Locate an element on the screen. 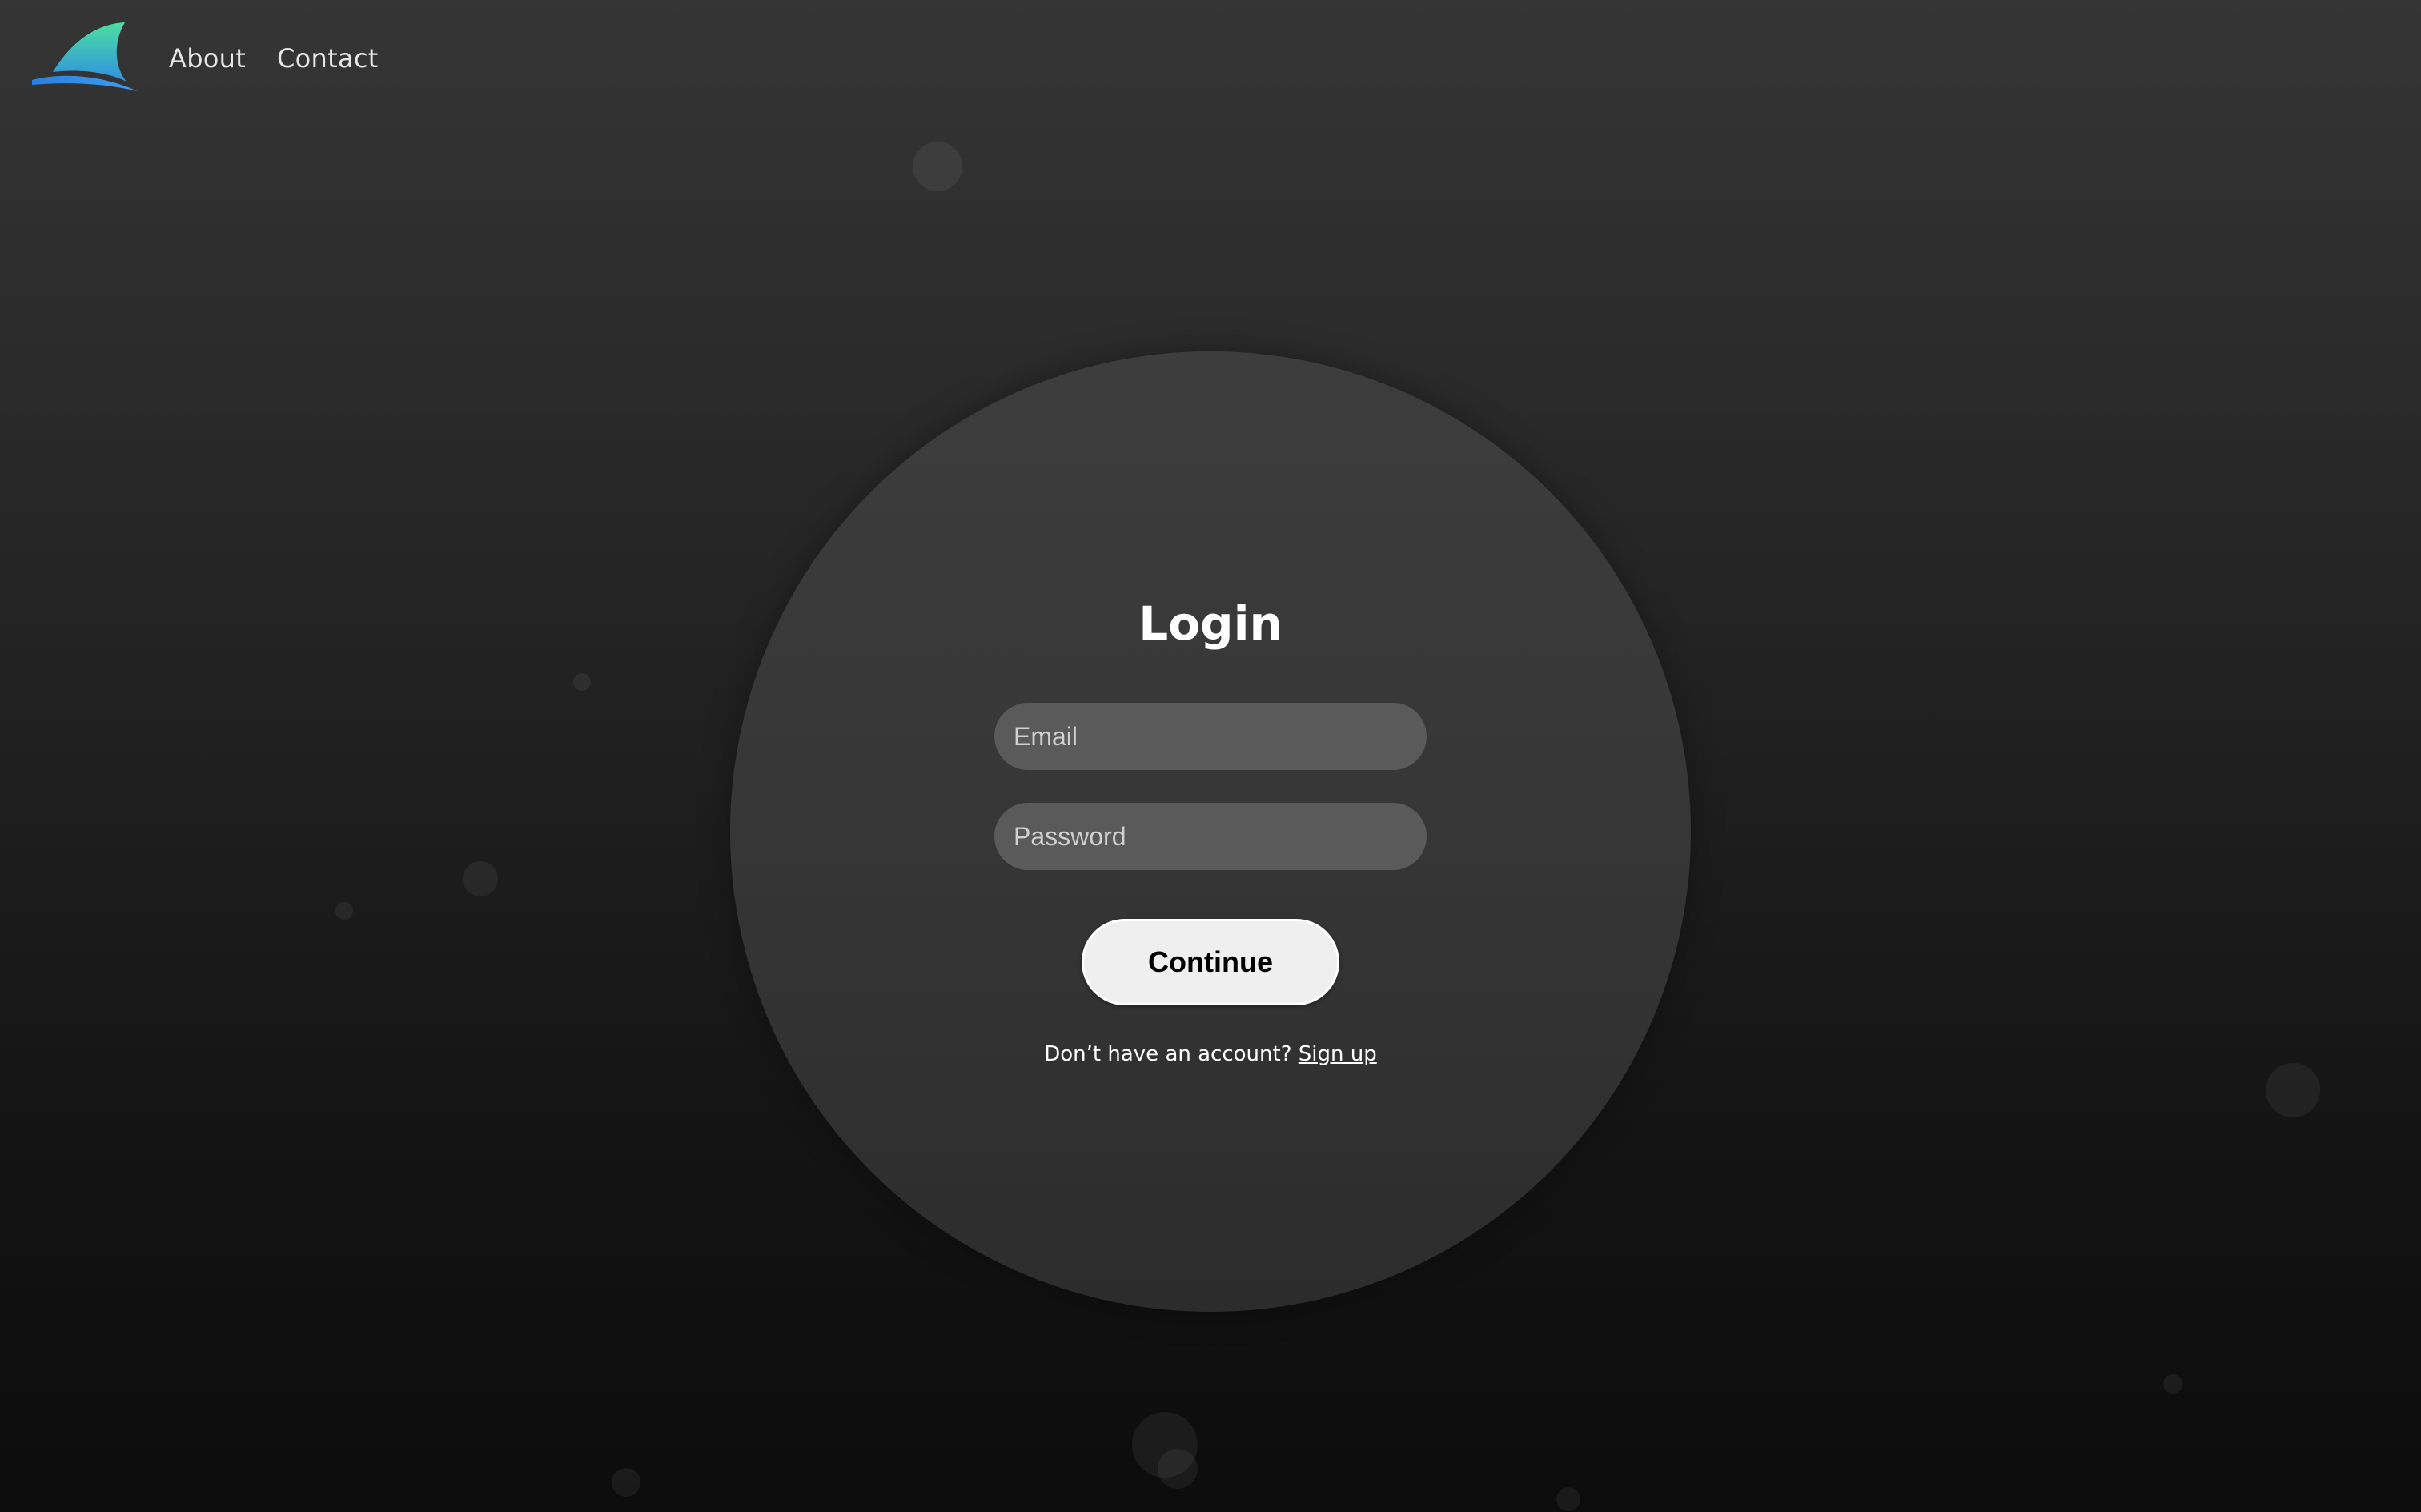 The width and height of the screenshot is (2421, 1512). signup-prompt-text: Don’t have an account? is located at coordinates (1168, 1054).